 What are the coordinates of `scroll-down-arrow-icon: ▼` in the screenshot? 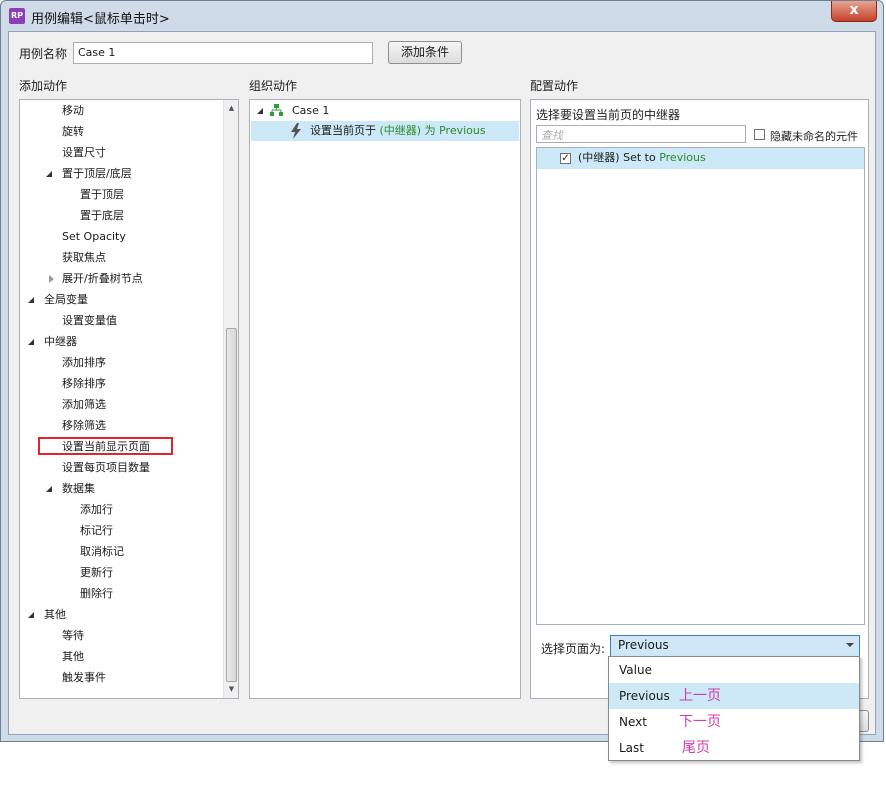 It's located at (231, 689).